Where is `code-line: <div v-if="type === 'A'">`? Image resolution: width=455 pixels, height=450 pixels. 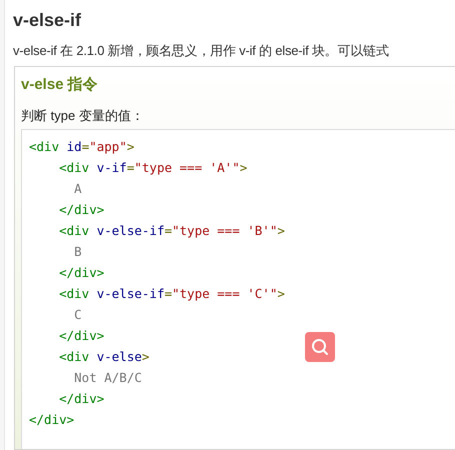
code-line: <div v-if="type === 'A'"> is located at coordinates (153, 168).